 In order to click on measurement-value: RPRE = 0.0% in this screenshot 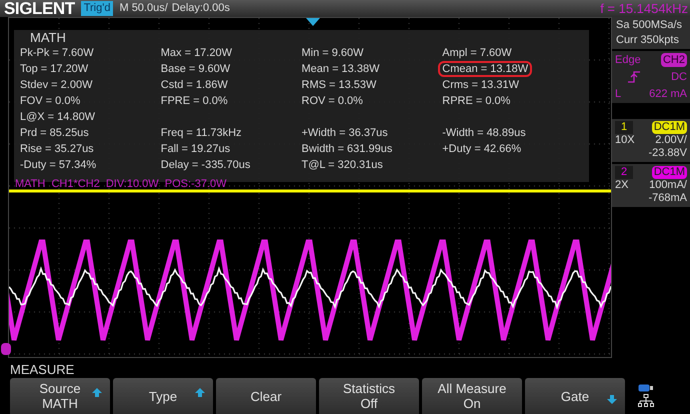, I will do `click(476, 101)`.